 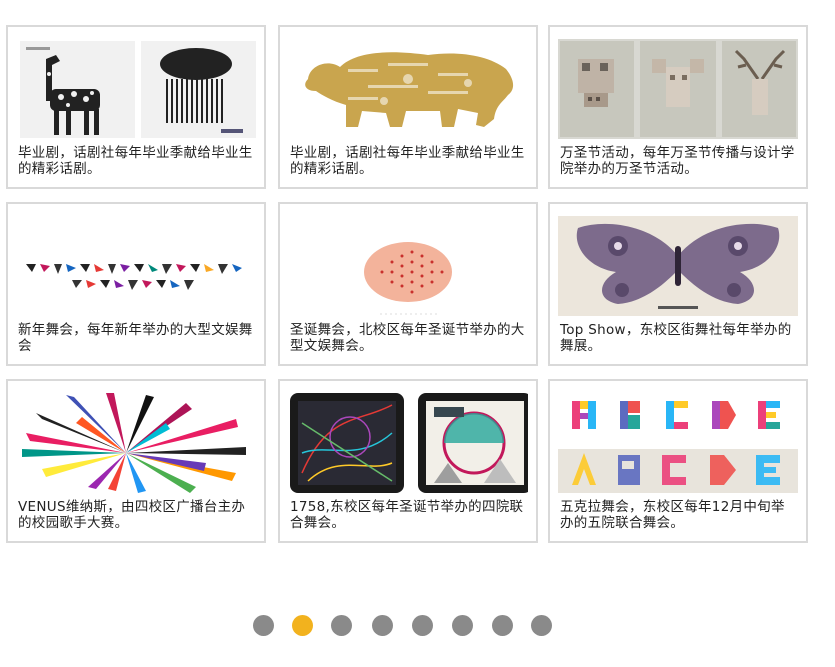 What do you see at coordinates (407, 338) in the screenshot?
I see `card-caption: 圣诞舞会，北校区每年圣诞节举办的大型文娱舞会。` at bounding box center [407, 338].